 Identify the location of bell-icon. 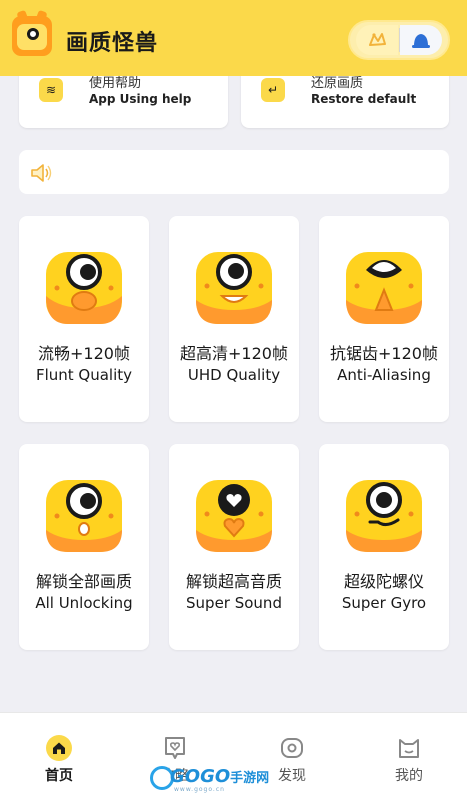
(421, 41).